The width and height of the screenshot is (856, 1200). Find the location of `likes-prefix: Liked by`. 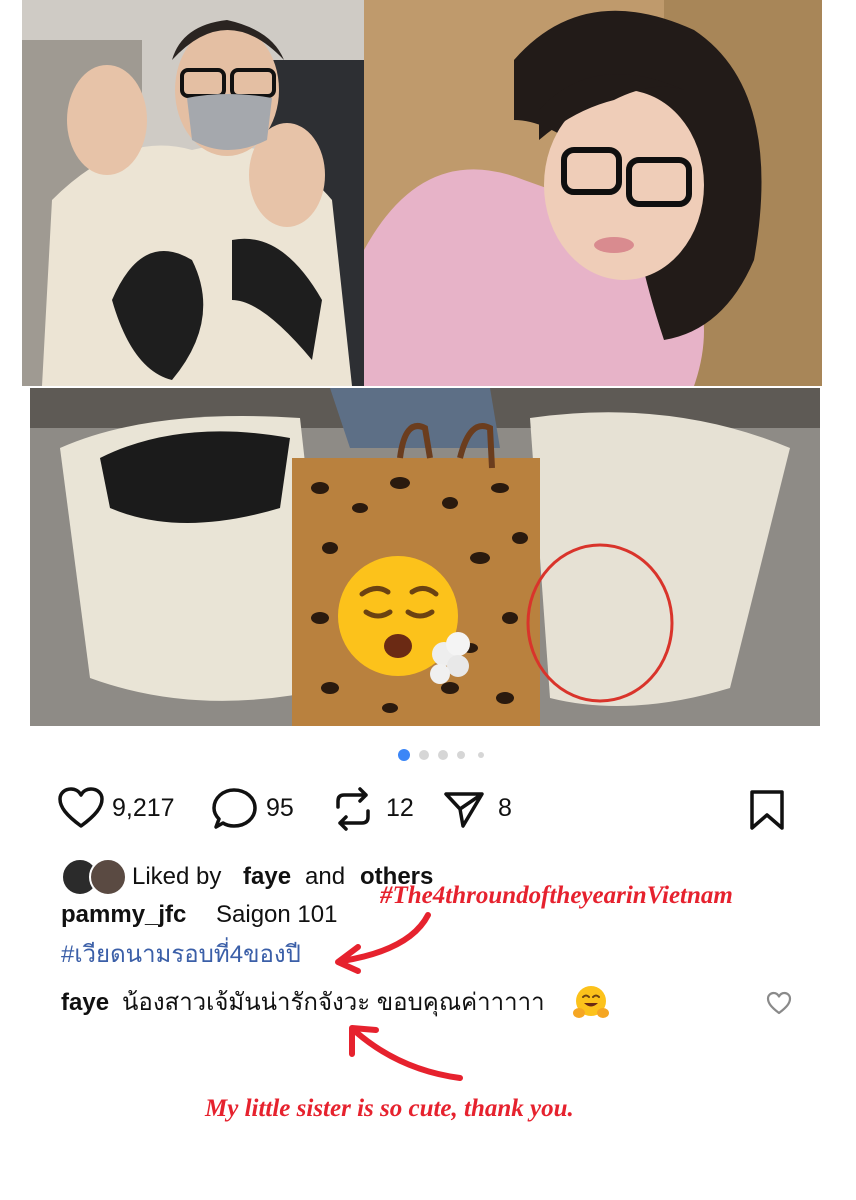

likes-prefix: Liked by is located at coordinates (177, 876).